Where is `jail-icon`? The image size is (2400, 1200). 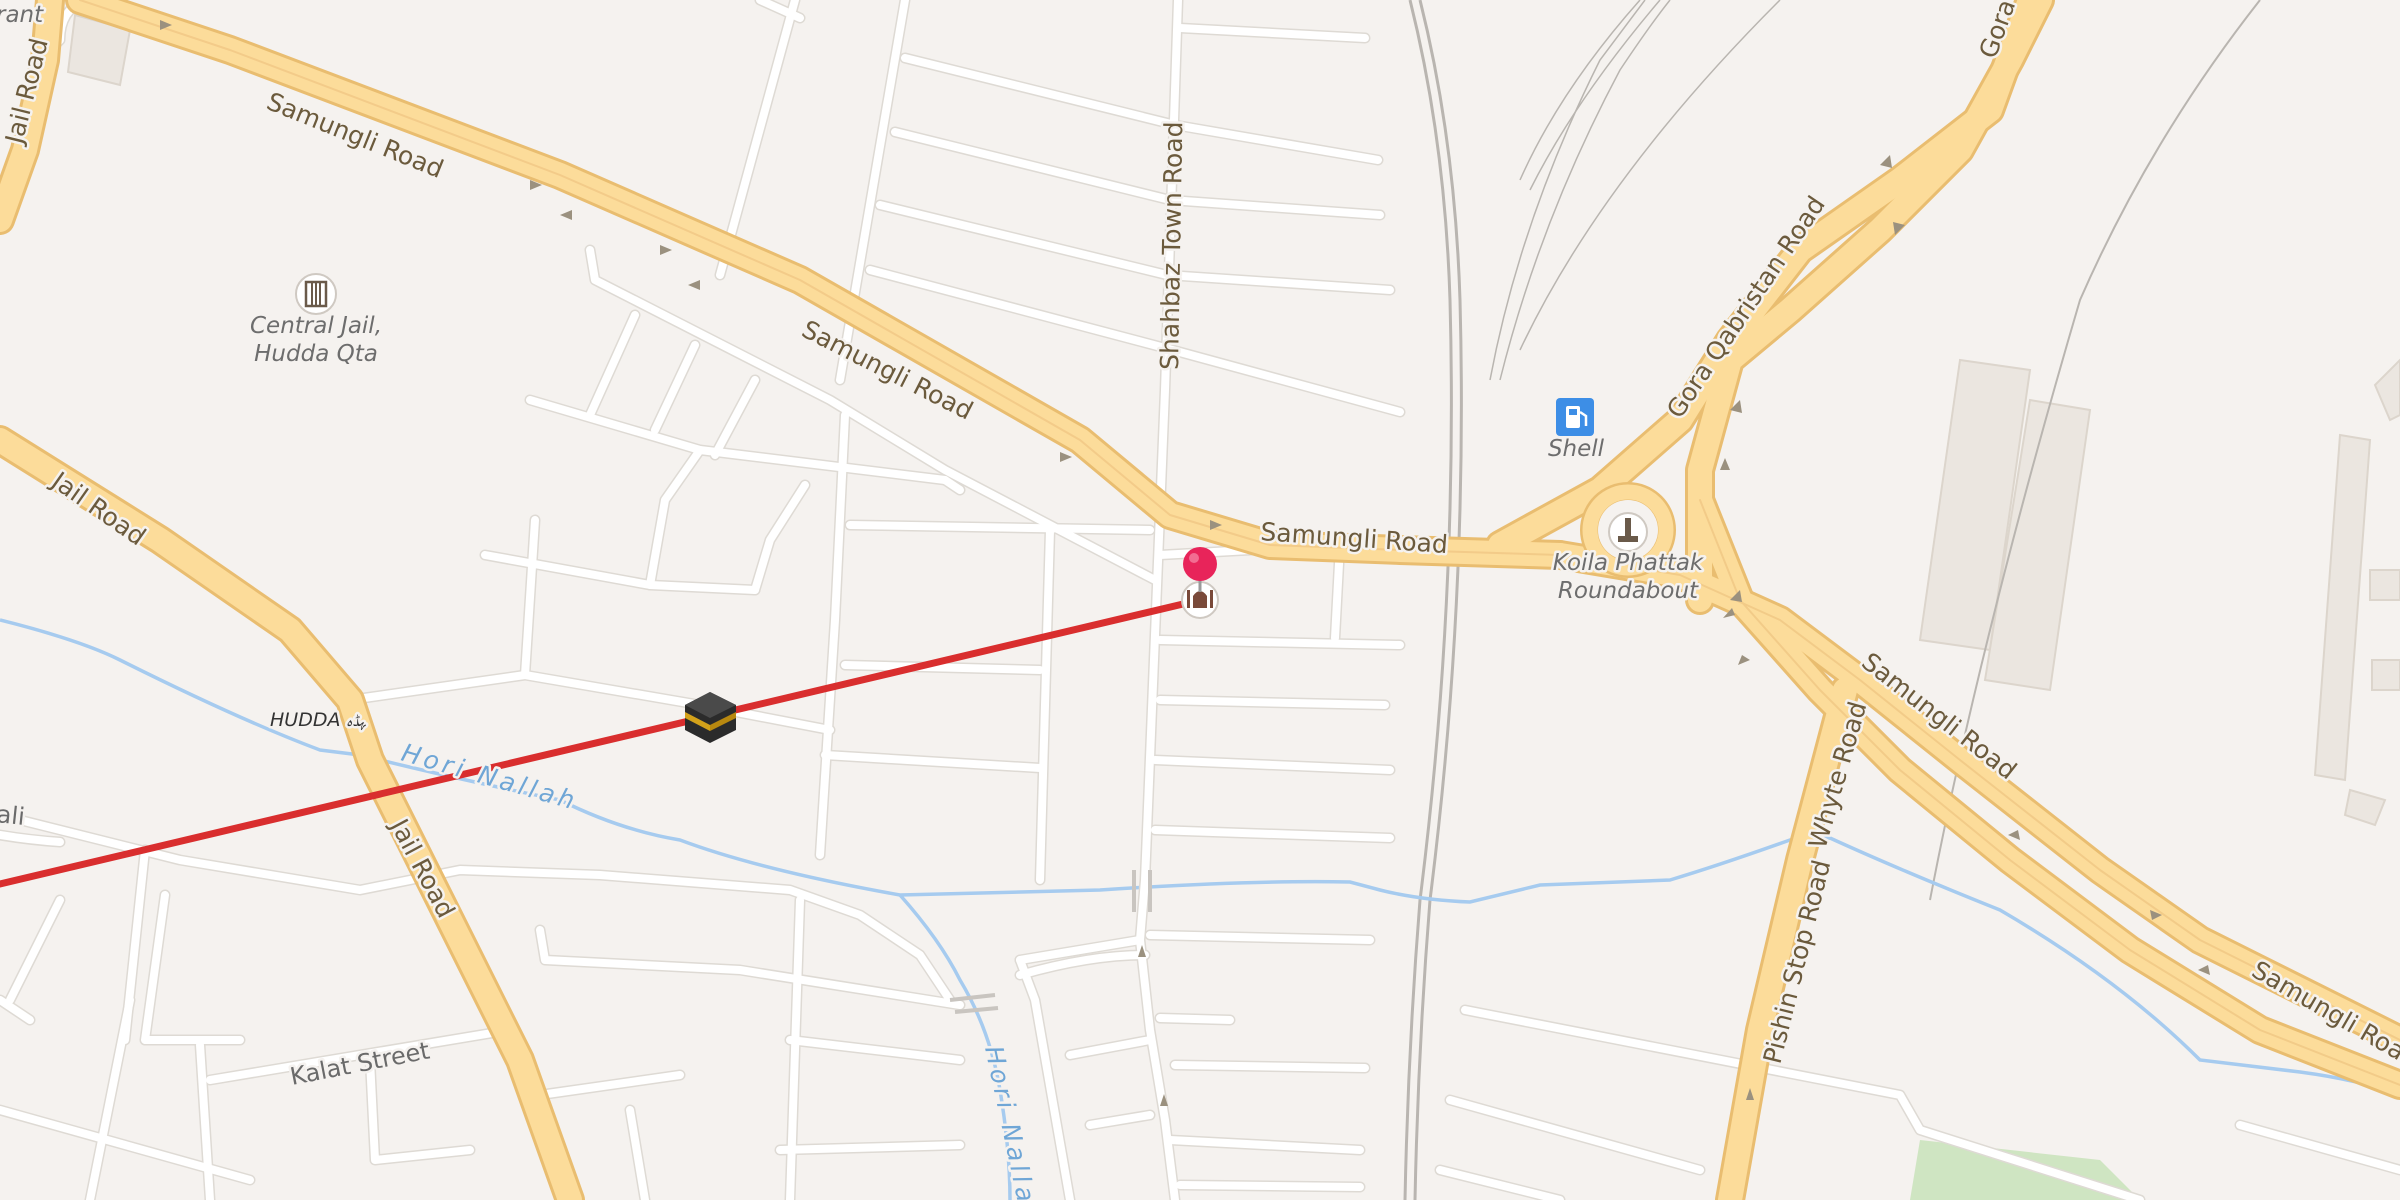
jail-icon is located at coordinates (316, 294).